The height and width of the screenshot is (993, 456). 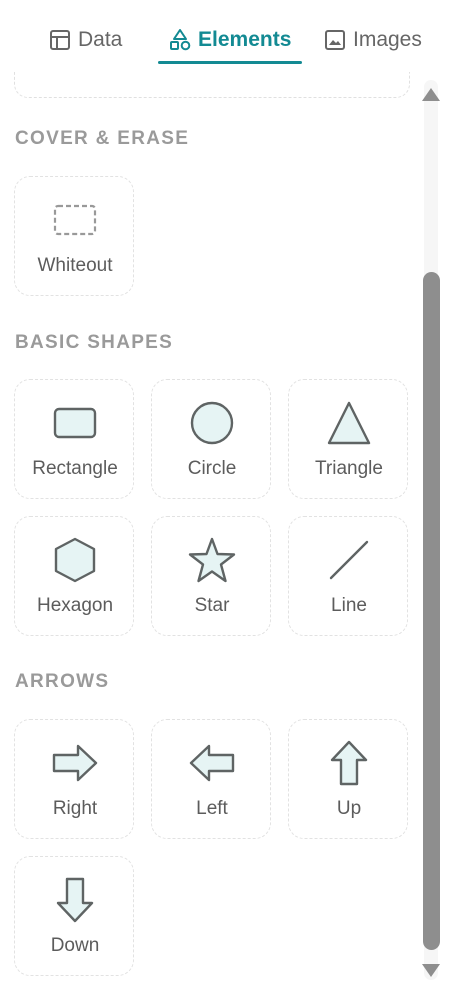 I want to click on active-tab-indicator, so click(x=230, y=62).